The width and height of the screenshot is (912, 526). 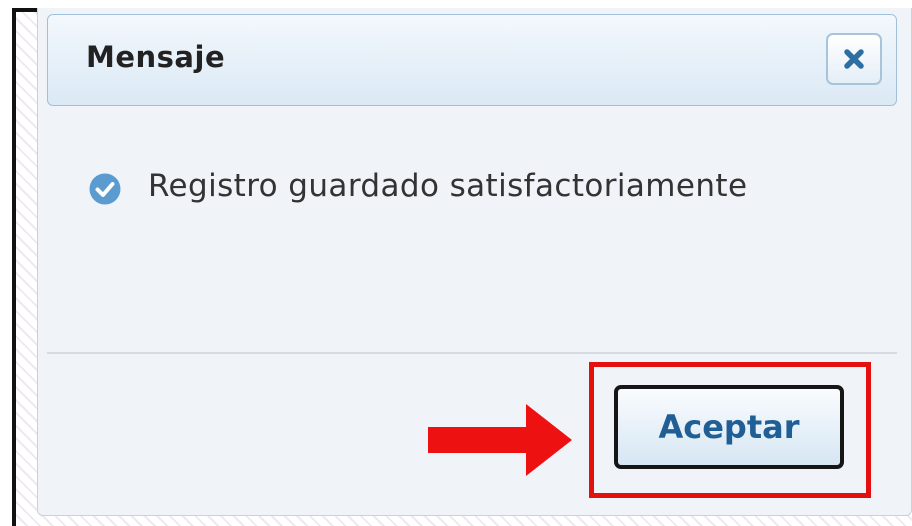 I want to click on message-text: Registro guardado satisfactoriamente, so click(x=448, y=186).